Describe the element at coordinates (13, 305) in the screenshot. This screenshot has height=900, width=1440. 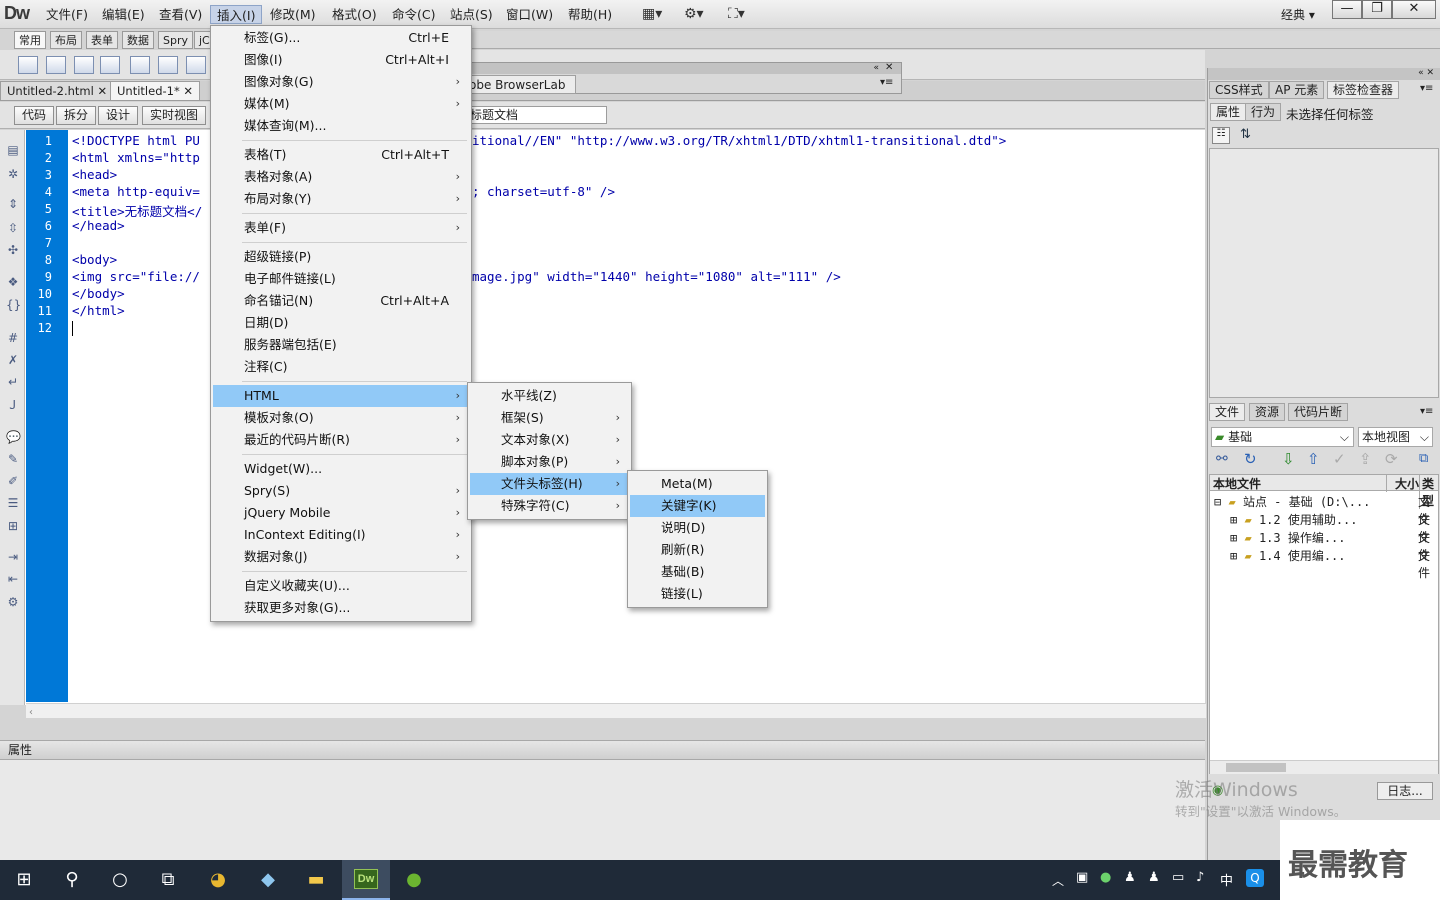
I see `balance-braces-icon: {}` at that location.